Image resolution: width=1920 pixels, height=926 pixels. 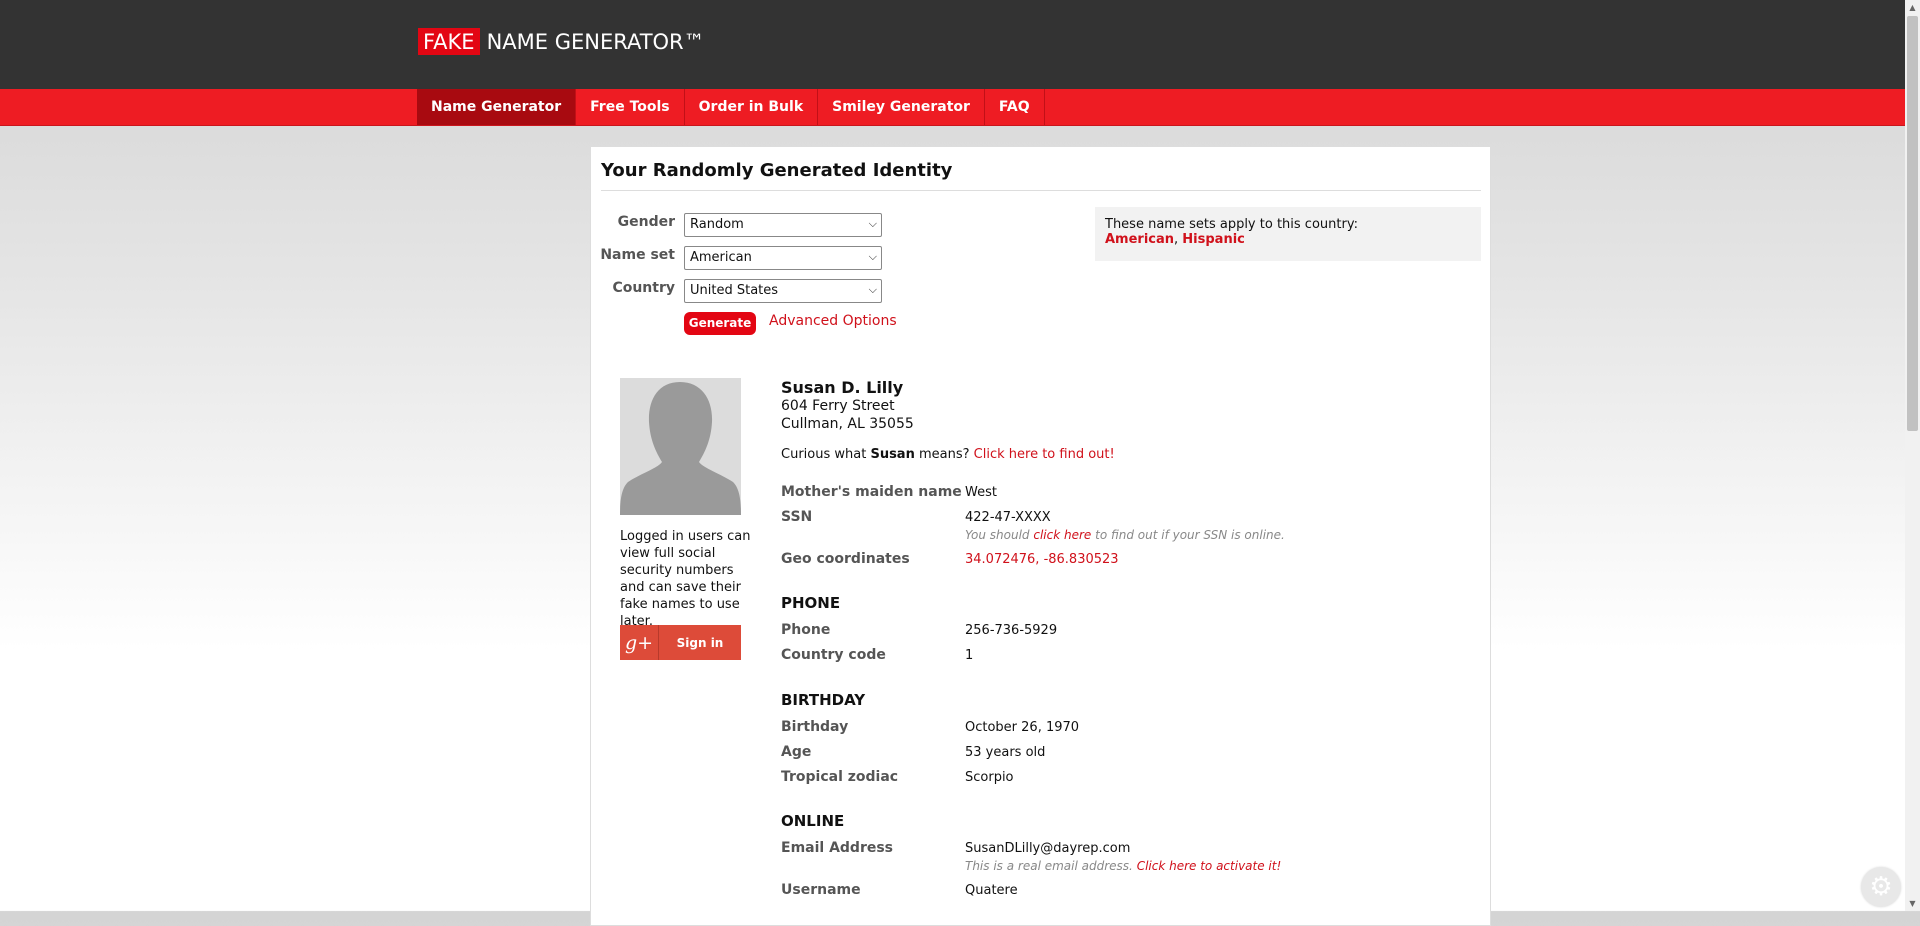 I want to click on country-select: United States ⌵, so click(x=783, y=291).